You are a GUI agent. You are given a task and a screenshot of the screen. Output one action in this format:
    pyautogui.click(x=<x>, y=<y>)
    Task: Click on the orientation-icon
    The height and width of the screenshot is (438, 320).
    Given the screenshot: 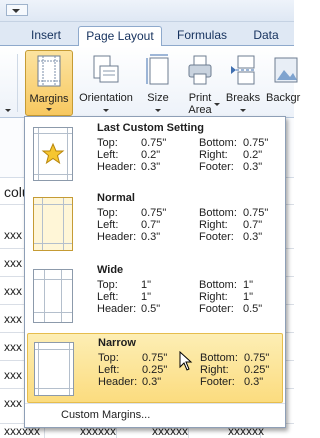 What is the action you would take?
    pyautogui.click(x=106, y=69)
    